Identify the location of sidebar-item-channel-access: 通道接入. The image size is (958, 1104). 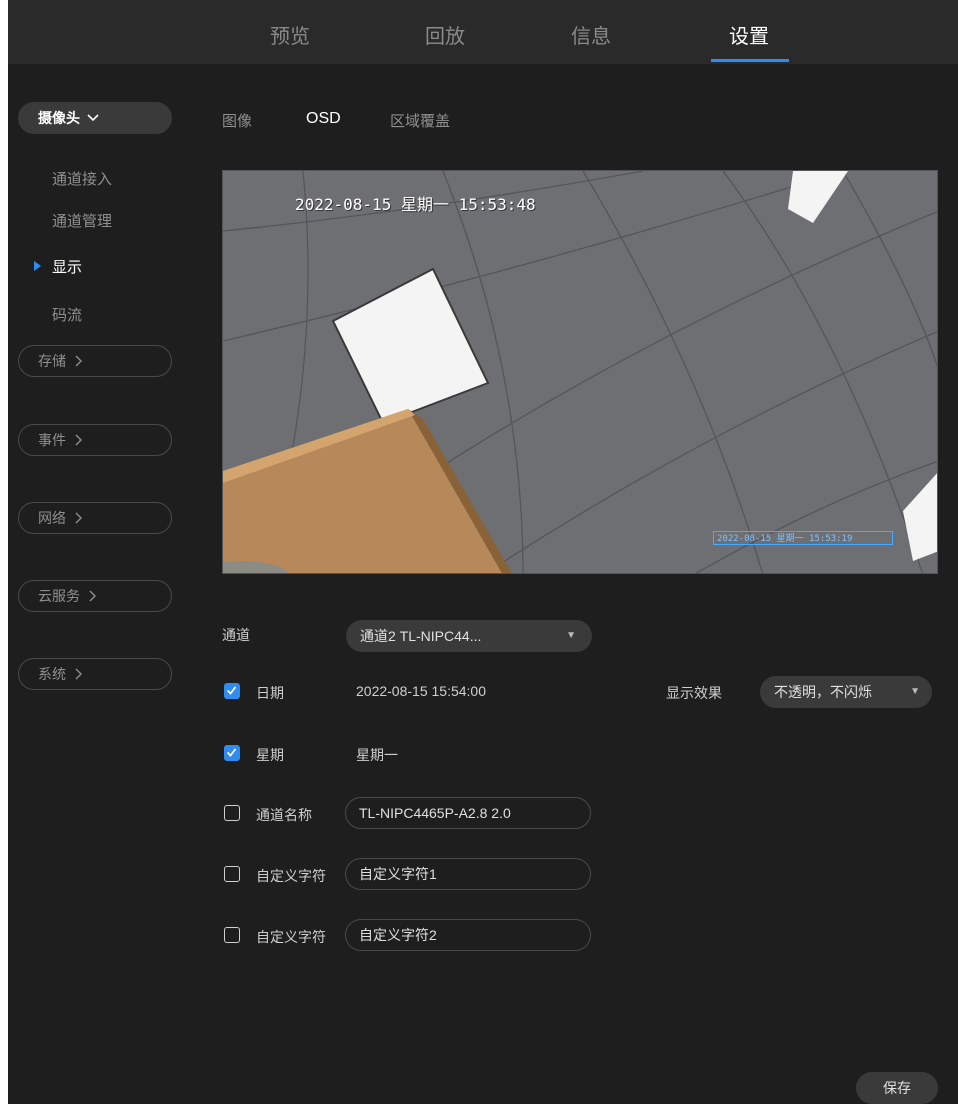
(82, 178).